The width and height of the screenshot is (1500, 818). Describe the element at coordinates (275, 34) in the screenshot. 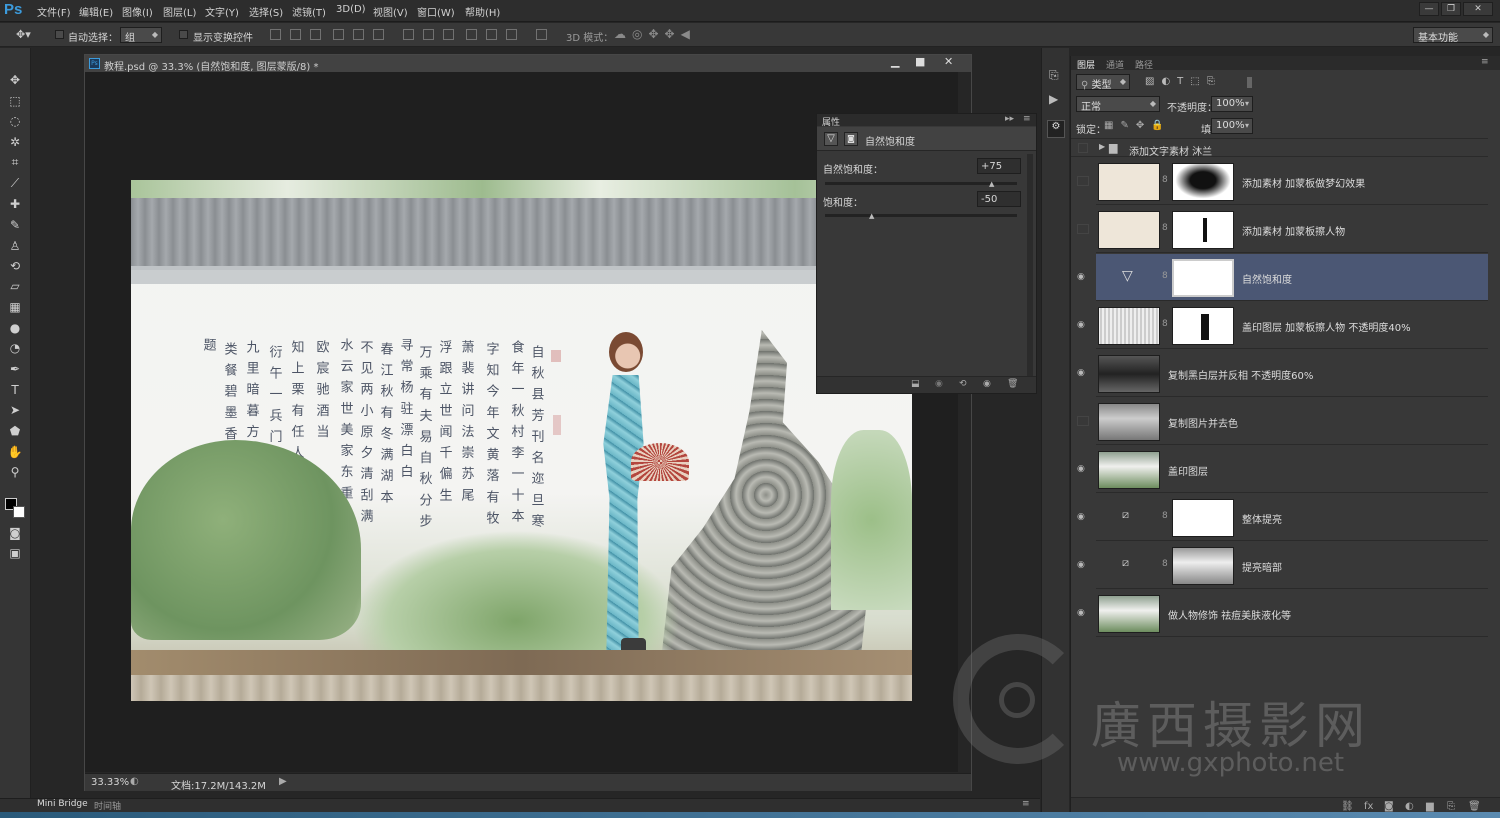

I see `align-top-icon` at that location.